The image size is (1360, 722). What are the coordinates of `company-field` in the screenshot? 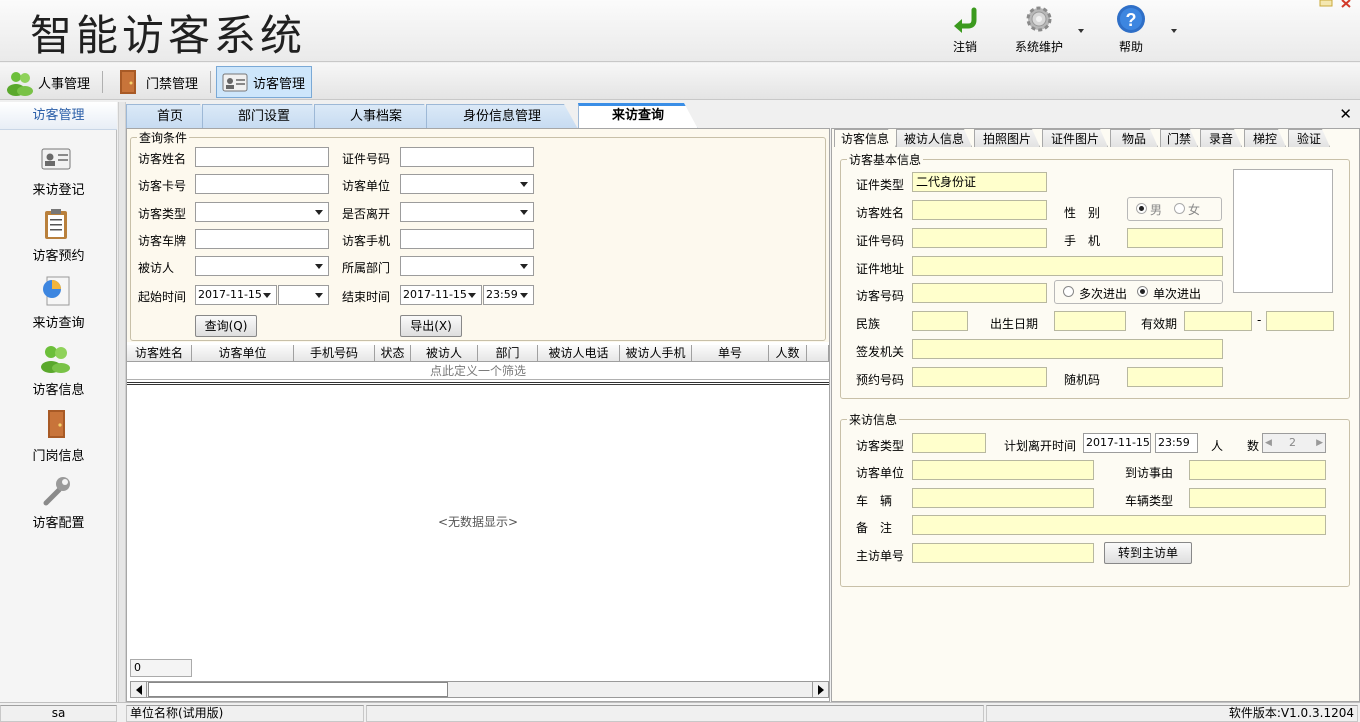 It's located at (1003, 470).